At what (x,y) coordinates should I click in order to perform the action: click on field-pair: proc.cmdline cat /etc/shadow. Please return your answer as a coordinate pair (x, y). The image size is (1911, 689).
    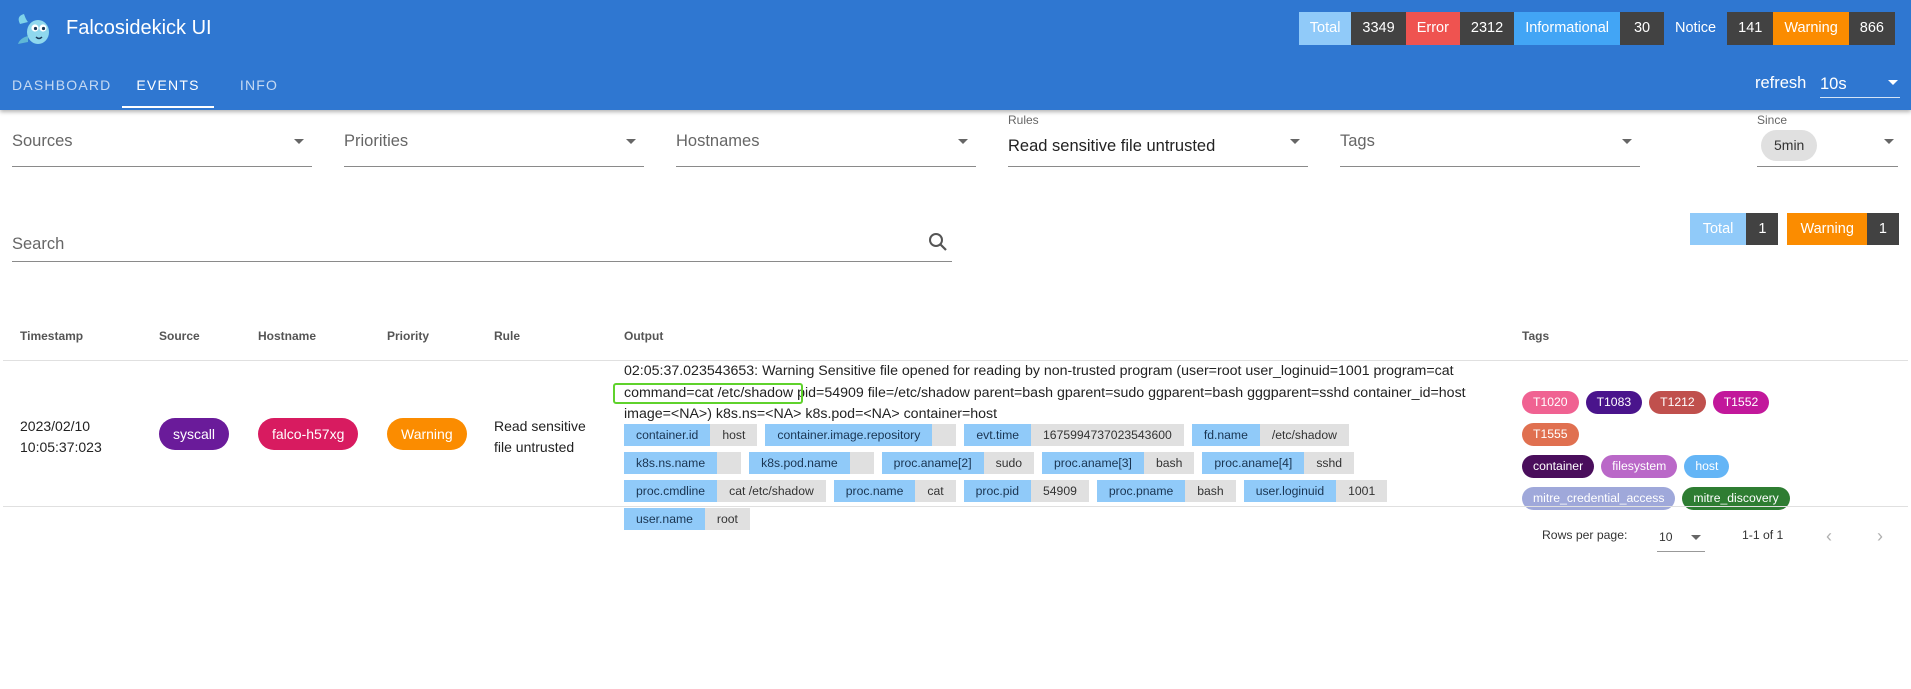
    Looking at the image, I should click on (725, 491).